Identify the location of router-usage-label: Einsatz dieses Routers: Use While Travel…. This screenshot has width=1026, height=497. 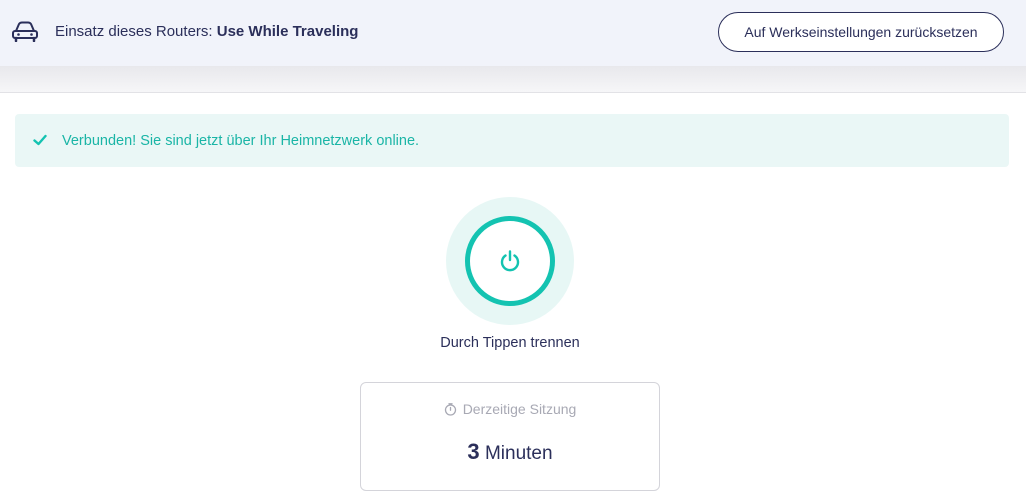
(206, 31).